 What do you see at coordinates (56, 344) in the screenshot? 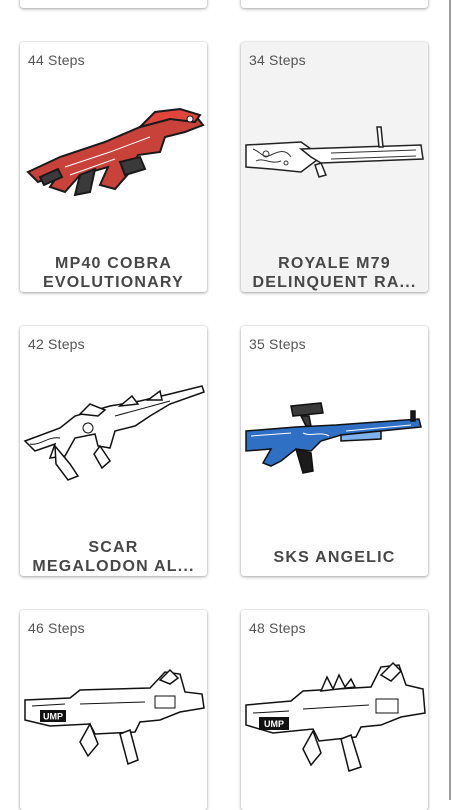
I see `steps-count: 42 Steps` at bounding box center [56, 344].